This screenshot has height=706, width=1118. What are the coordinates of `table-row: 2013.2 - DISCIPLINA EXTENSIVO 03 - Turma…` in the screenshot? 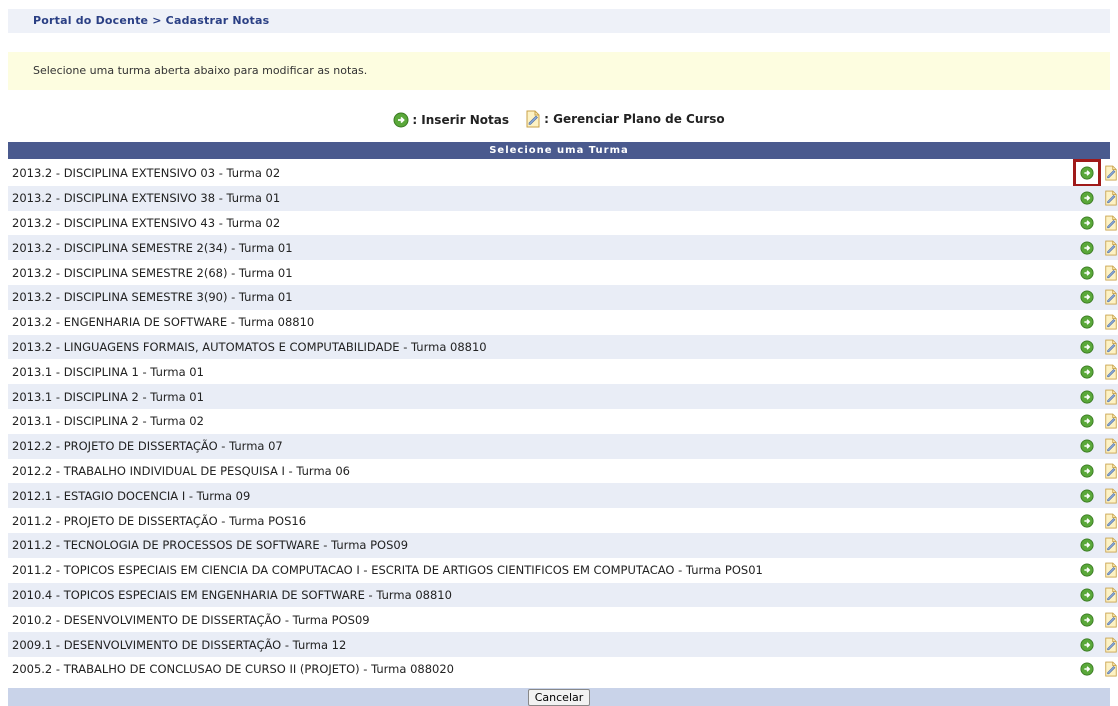 It's located at (563, 173).